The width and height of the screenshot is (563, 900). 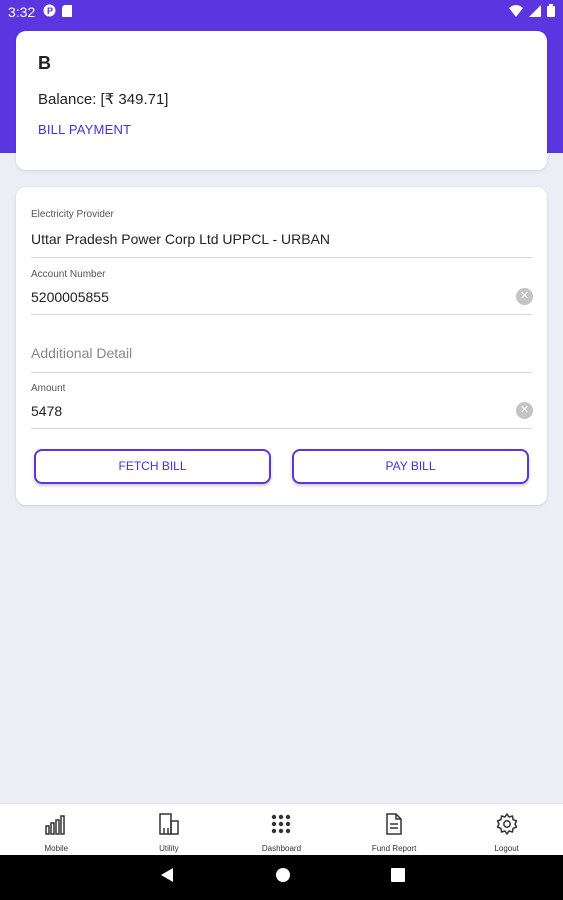 I want to click on nav-label: Mobile, so click(x=56, y=848).